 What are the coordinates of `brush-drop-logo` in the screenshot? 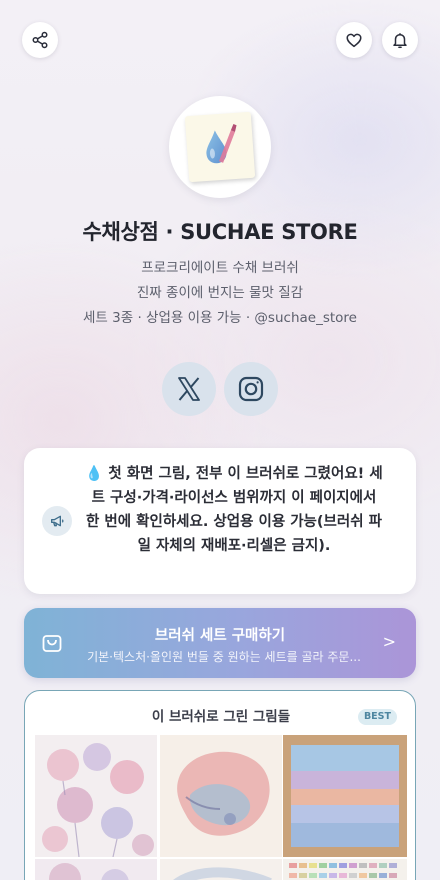 It's located at (221, 144).